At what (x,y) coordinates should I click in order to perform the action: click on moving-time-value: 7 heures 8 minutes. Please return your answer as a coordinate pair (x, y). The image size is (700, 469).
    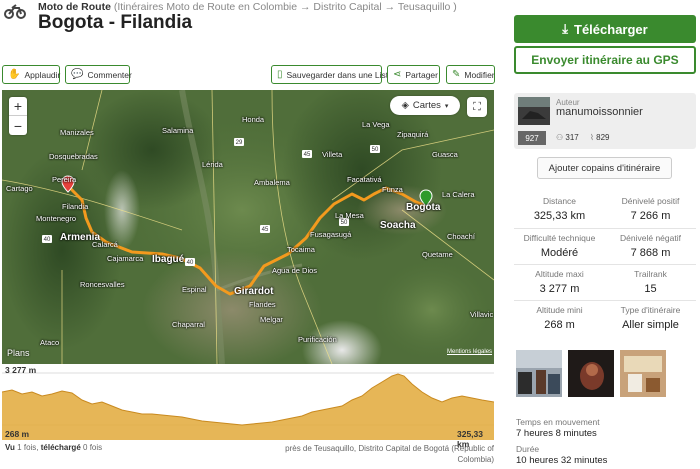
    Looking at the image, I should click on (556, 433).